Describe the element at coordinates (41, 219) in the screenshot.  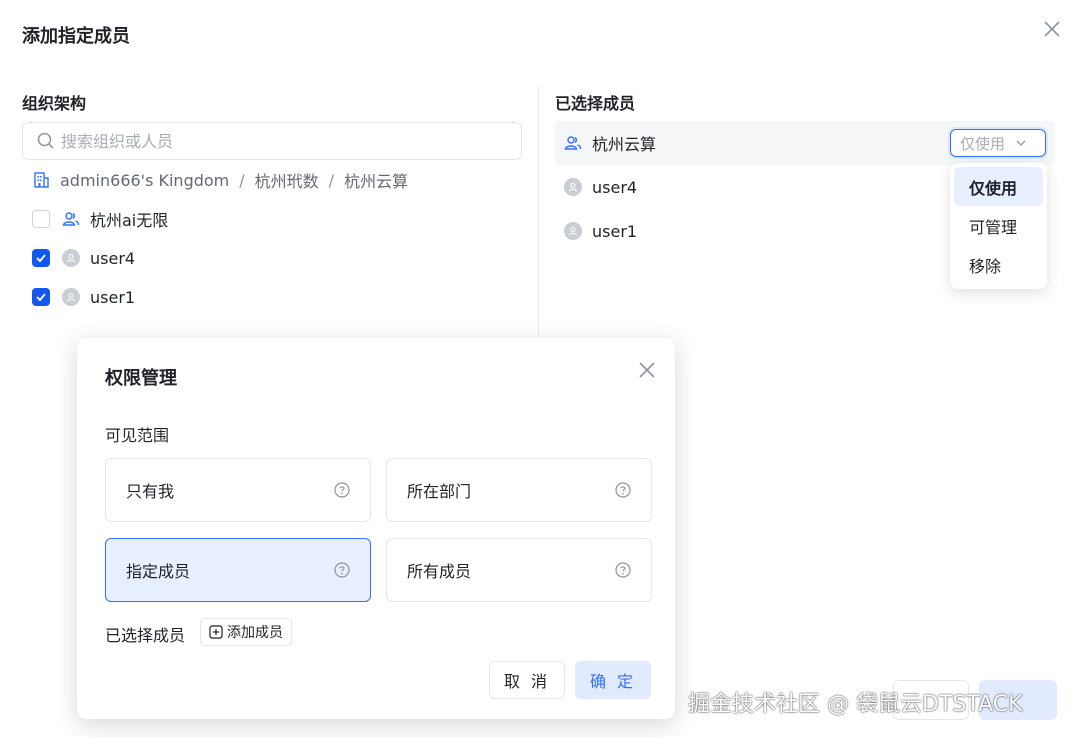
I see `checkbox` at that location.